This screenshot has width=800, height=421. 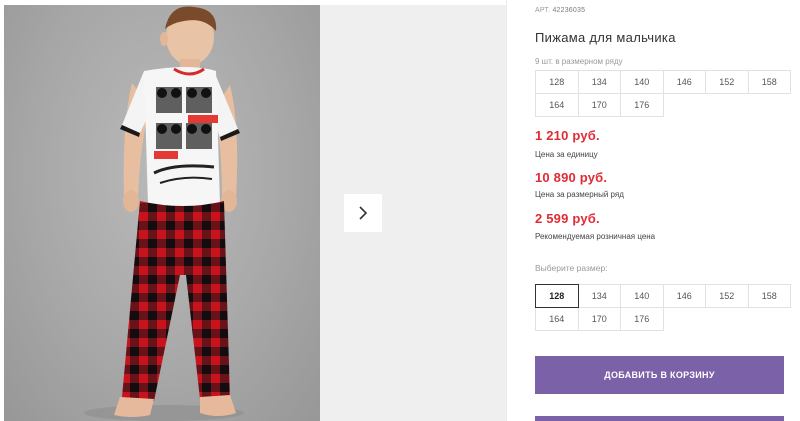 I want to click on unit-price-label: Цена за единицу, so click(x=566, y=154).